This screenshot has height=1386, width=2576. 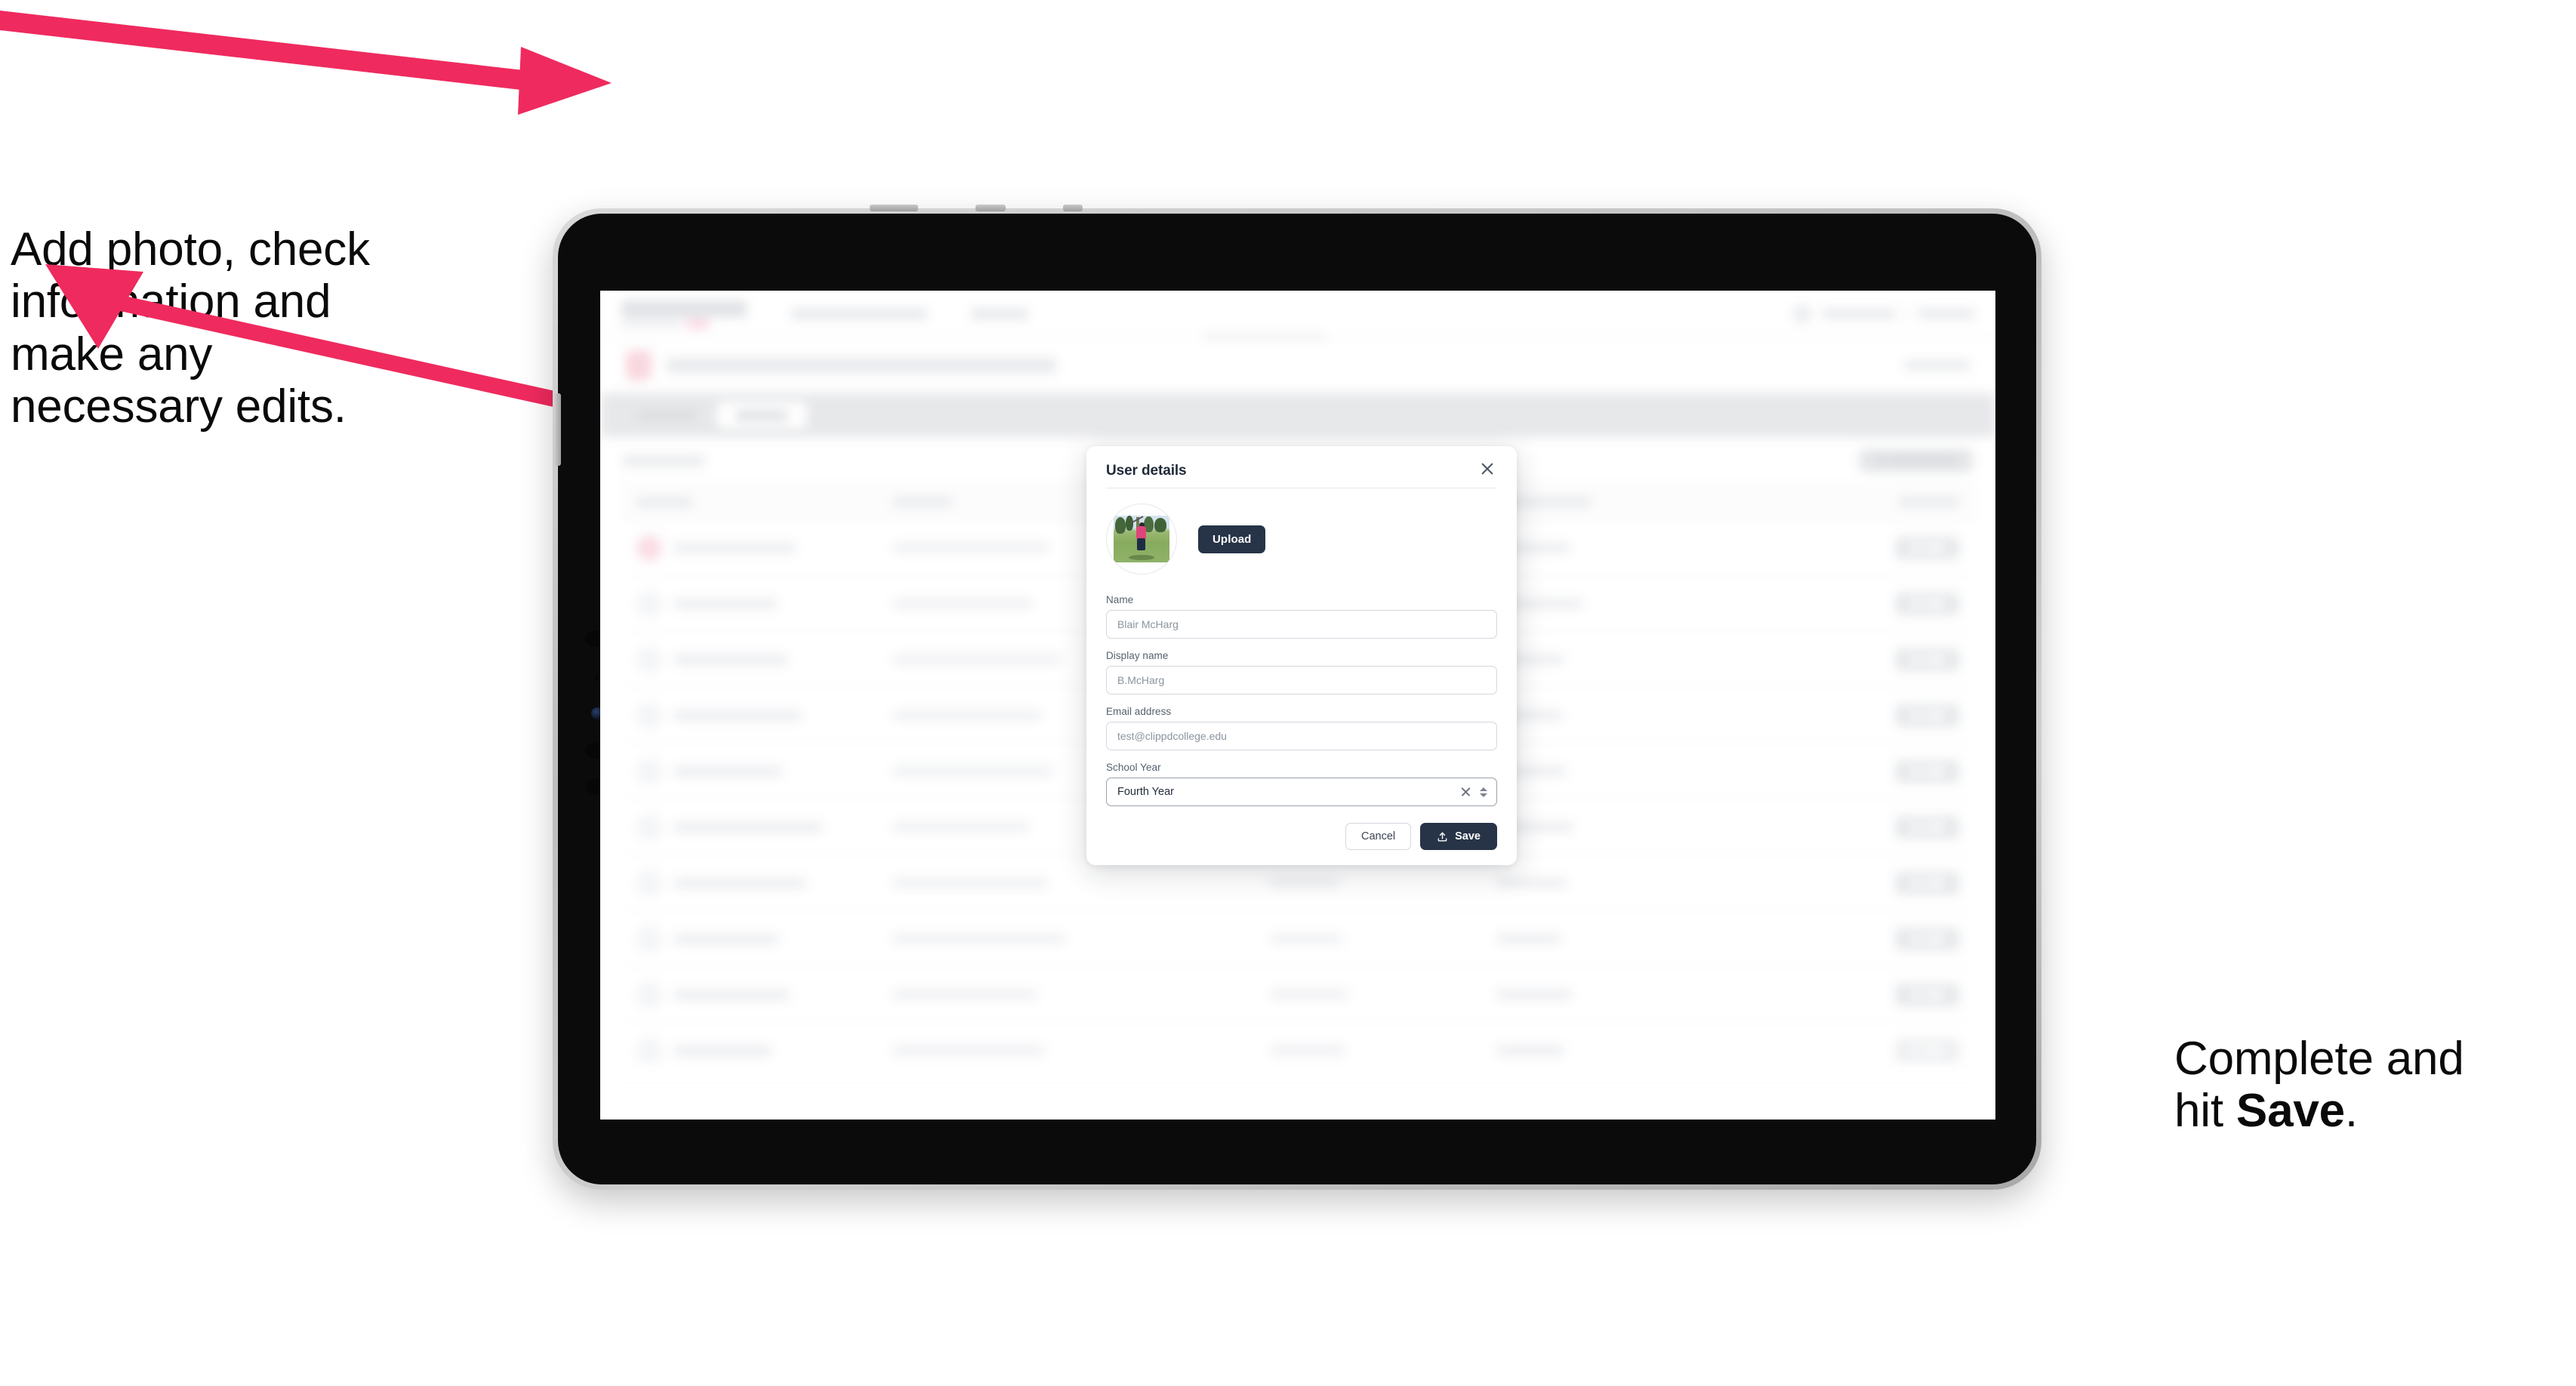 What do you see at coordinates (362, 94) in the screenshot?
I see `annotation-arrow-left` at bounding box center [362, 94].